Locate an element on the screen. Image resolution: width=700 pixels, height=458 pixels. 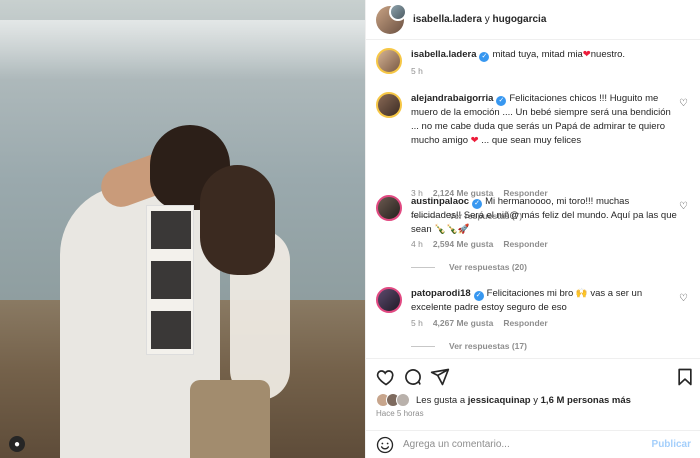
comment-username: alejandrabaigorria is located at coordinates (452, 98).